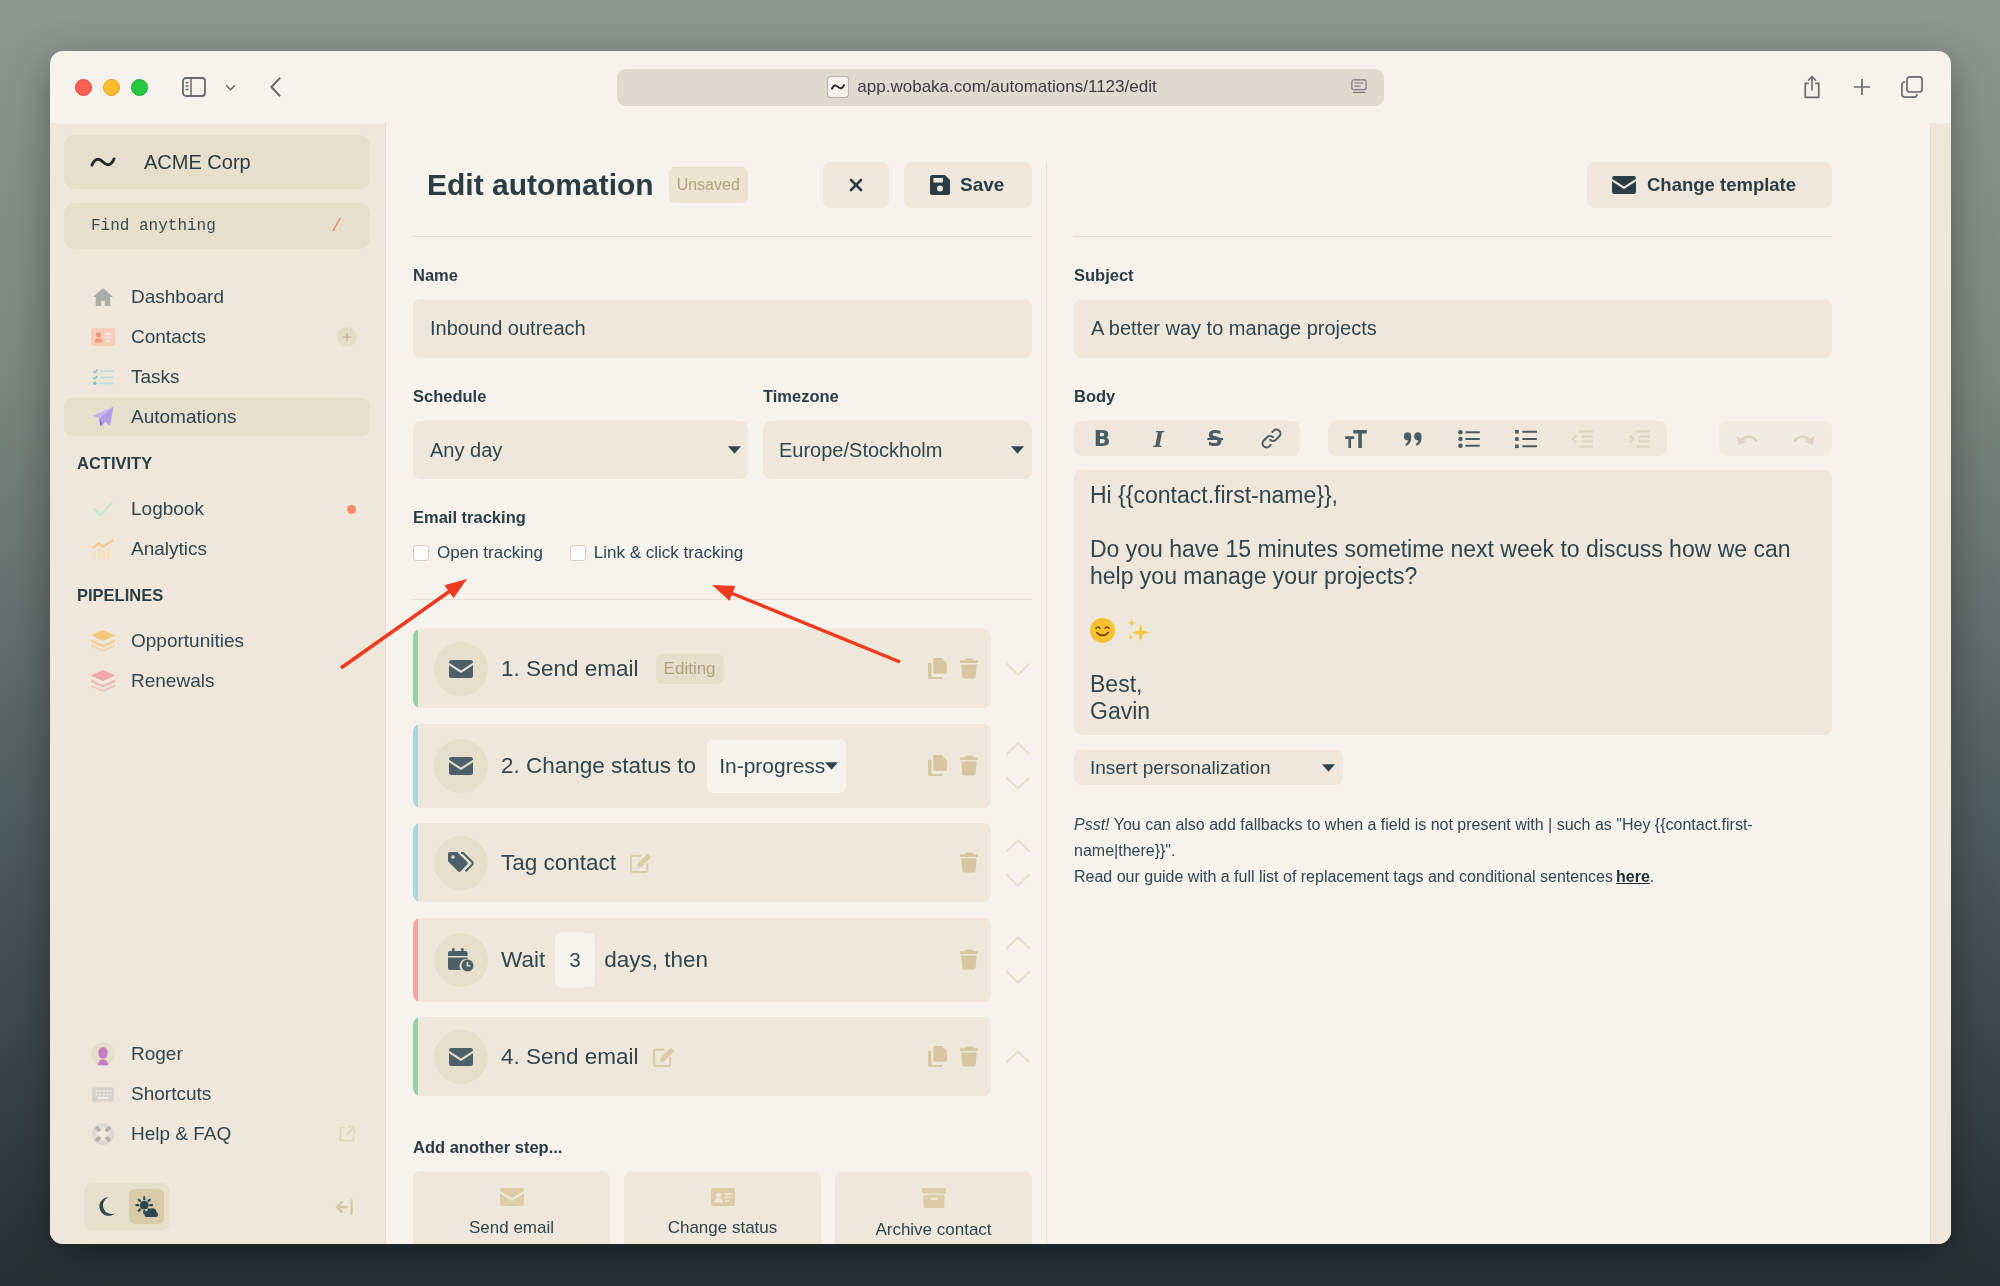 The image size is (2000, 1286). What do you see at coordinates (1117, 684) in the screenshot?
I see `body-text: Best,` at bounding box center [1117, 684].